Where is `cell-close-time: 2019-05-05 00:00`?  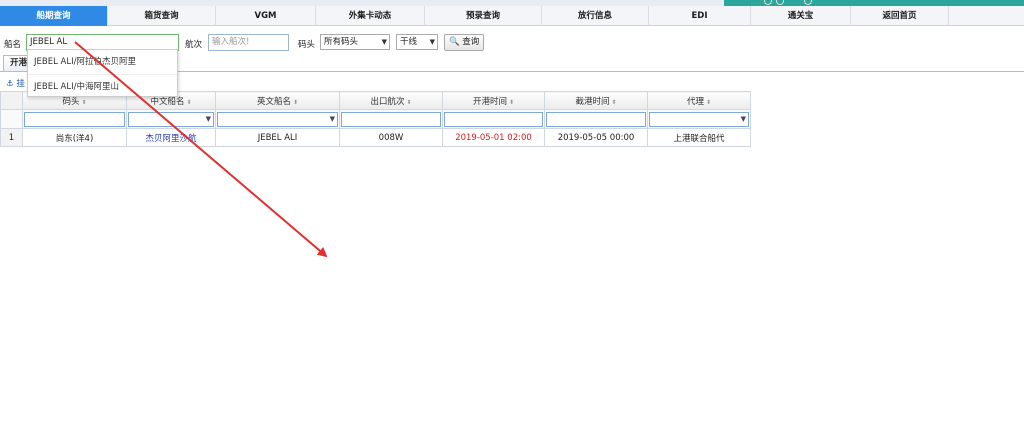 cell-close-time: 2019-05-05 00:00 is located at coordinates (596, 137).